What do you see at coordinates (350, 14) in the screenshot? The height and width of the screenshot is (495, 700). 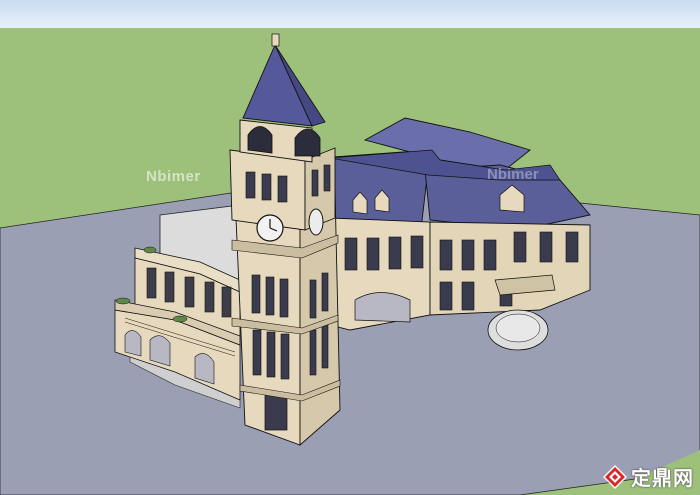 I see `sky-band` at bounding box center [350, 14].